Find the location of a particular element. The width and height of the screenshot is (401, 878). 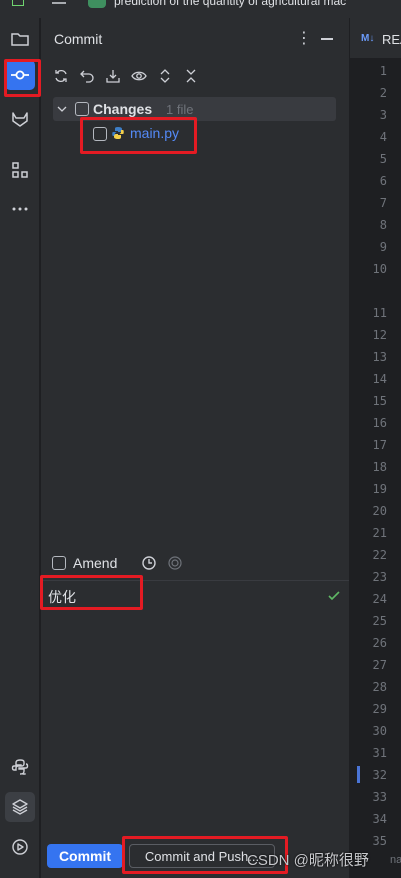

editor-tab-readme: M↓ REA is located at coordinates (375, 38).